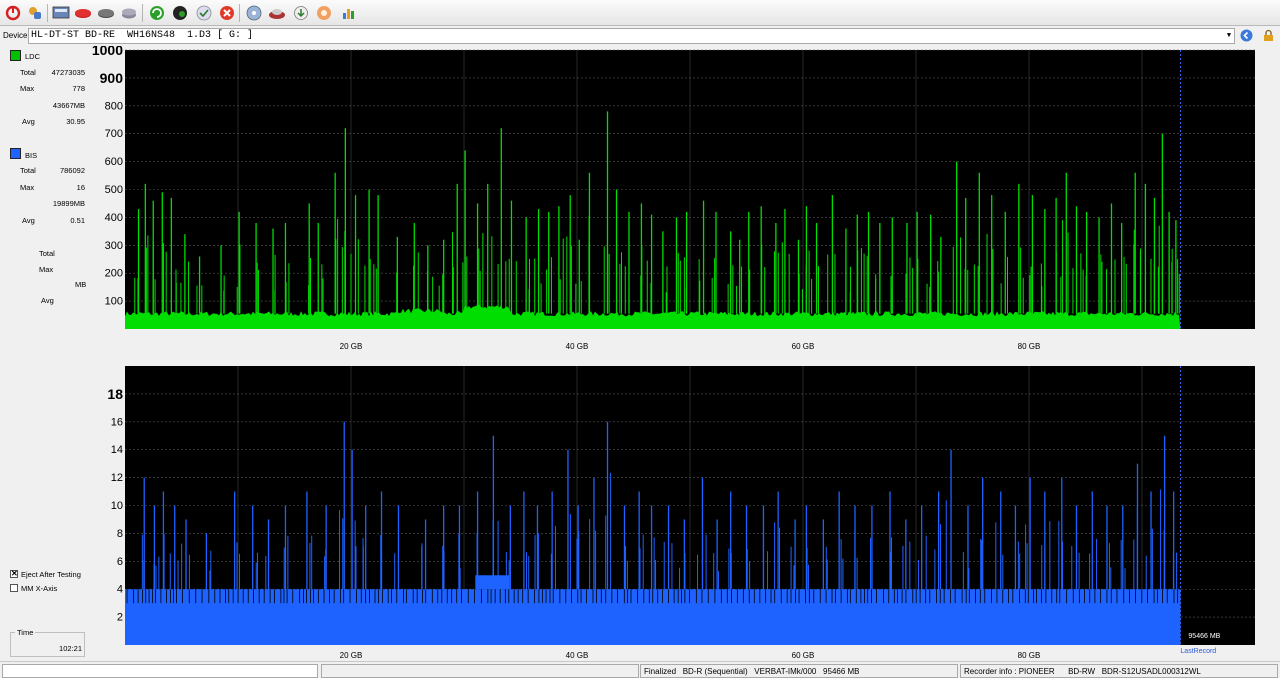 The height and width of the screenshot is (678, 1280). I want to click on time-box: Time 102:21, so click(47, 642).